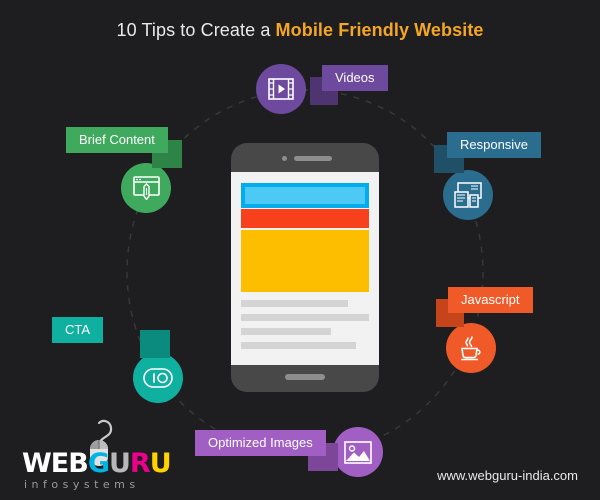 The height and width of the screenshot is (500, 600). What do you see at coordinates (82, 484) in the screenshot?
I see `logo-tagline: infosystems` at bounding box center [82, 484].